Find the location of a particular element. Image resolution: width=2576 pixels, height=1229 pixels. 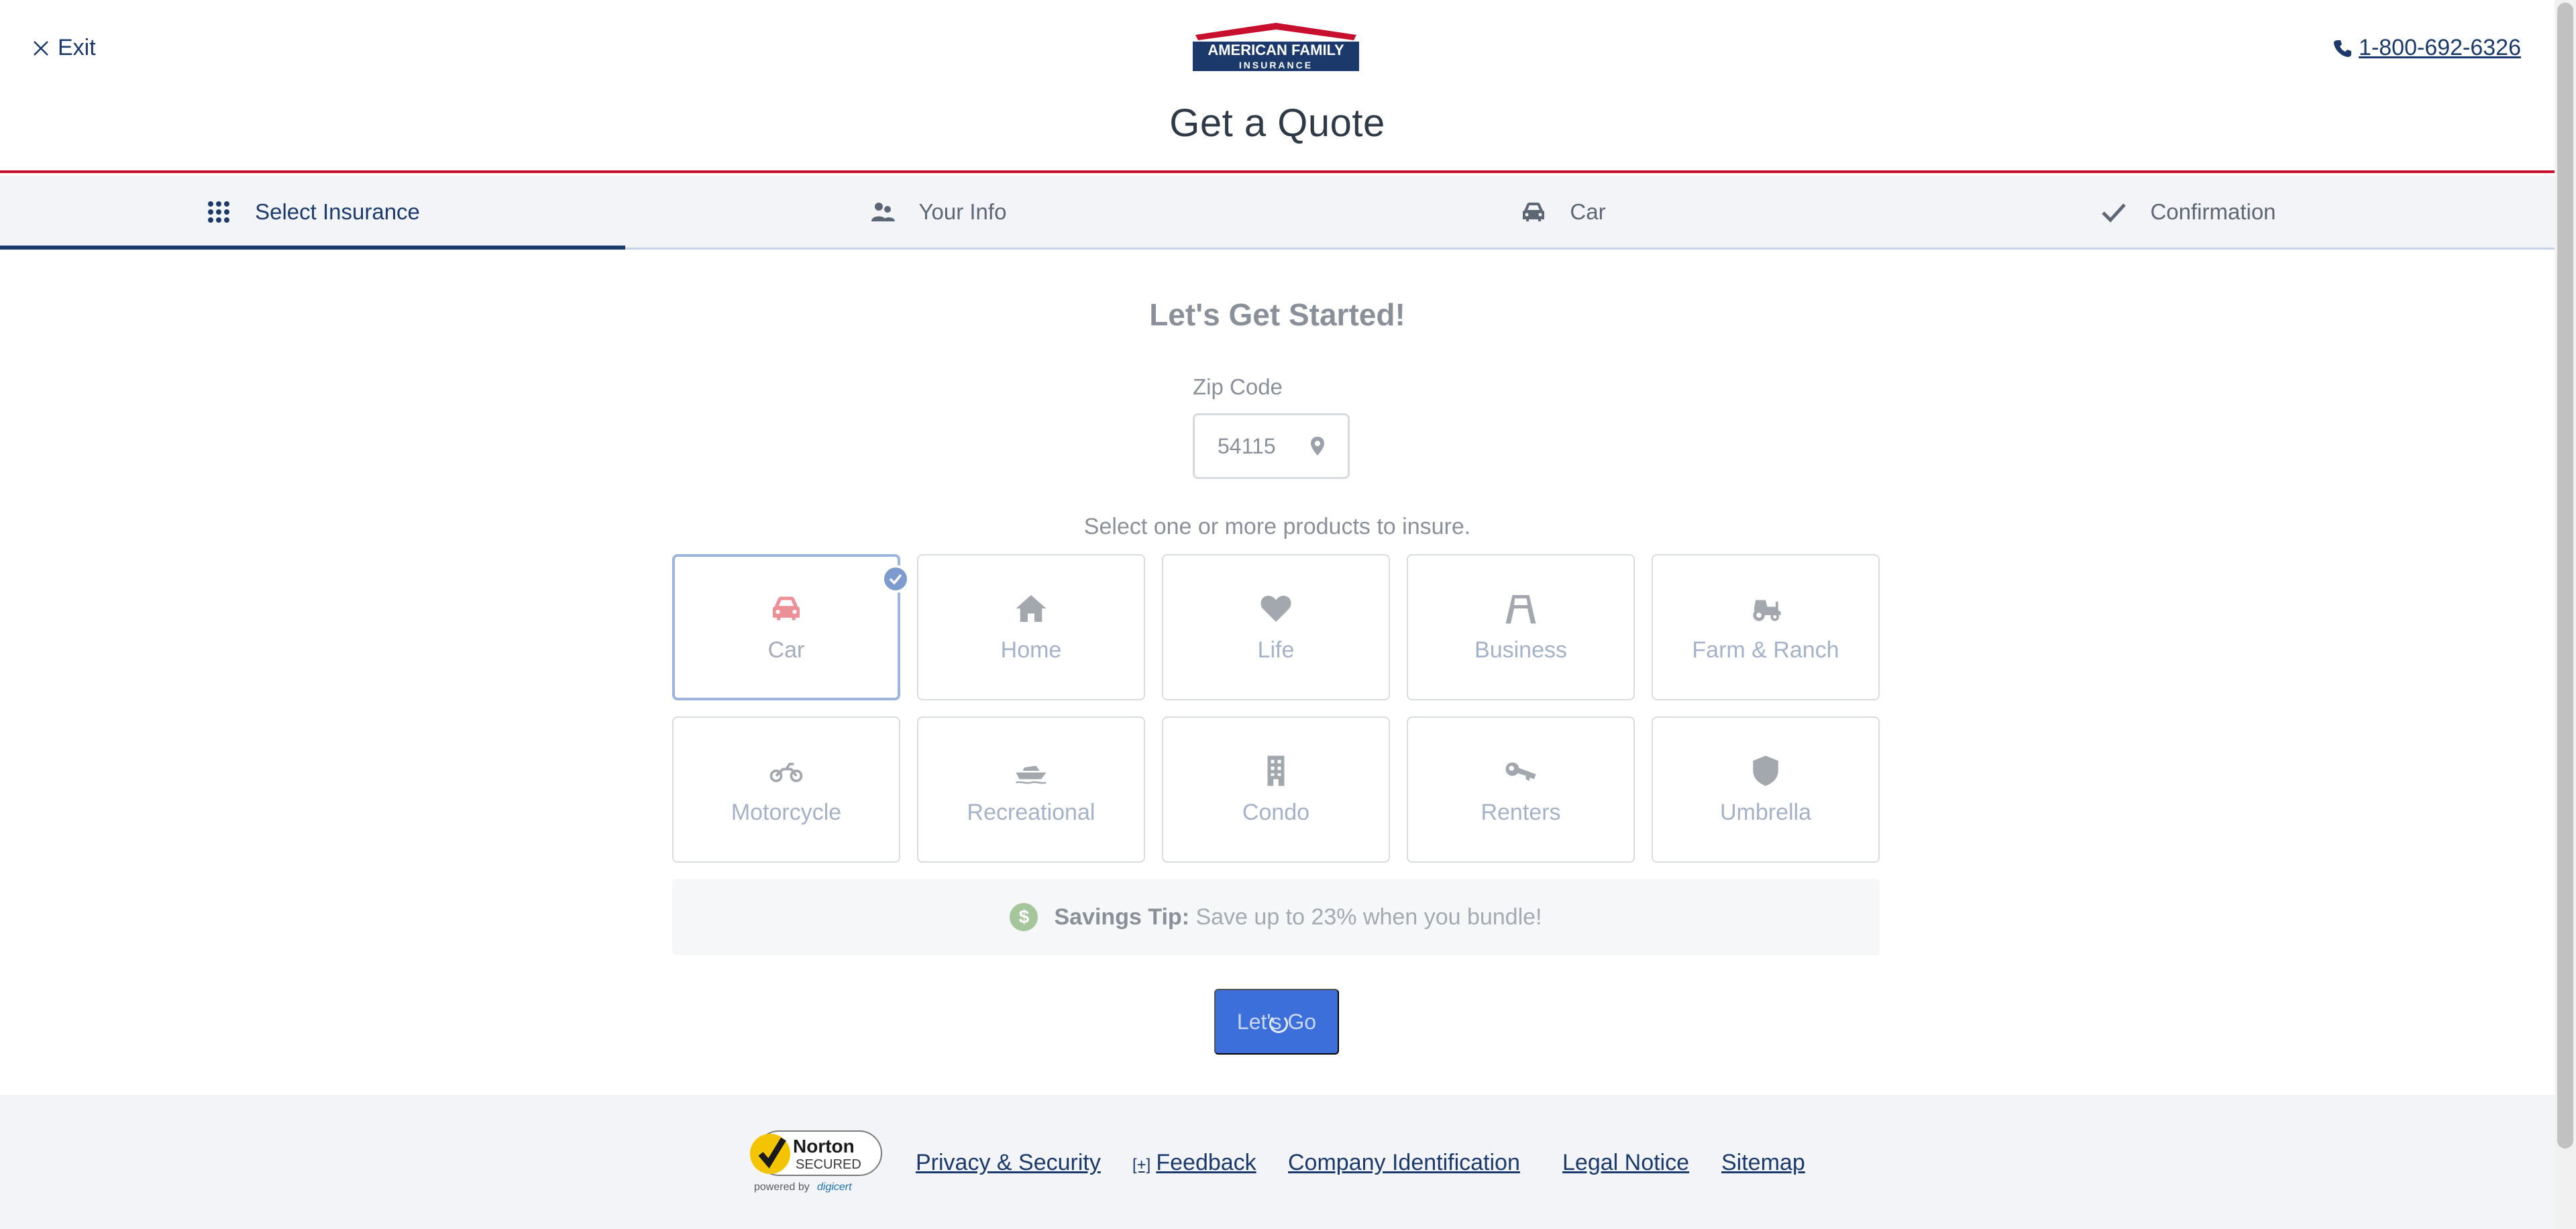

step-label: Confirmation is located at coordinates (2213, 212).